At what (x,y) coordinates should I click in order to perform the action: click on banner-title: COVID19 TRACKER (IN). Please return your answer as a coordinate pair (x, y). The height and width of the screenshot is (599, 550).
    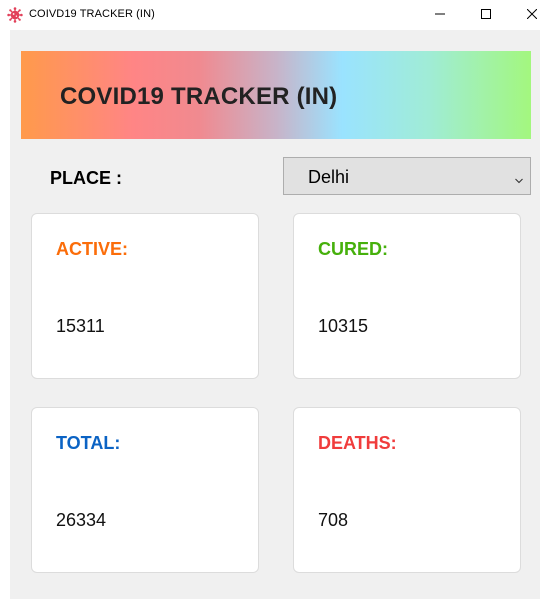
    Looking at the image, I should click on (199, 96).